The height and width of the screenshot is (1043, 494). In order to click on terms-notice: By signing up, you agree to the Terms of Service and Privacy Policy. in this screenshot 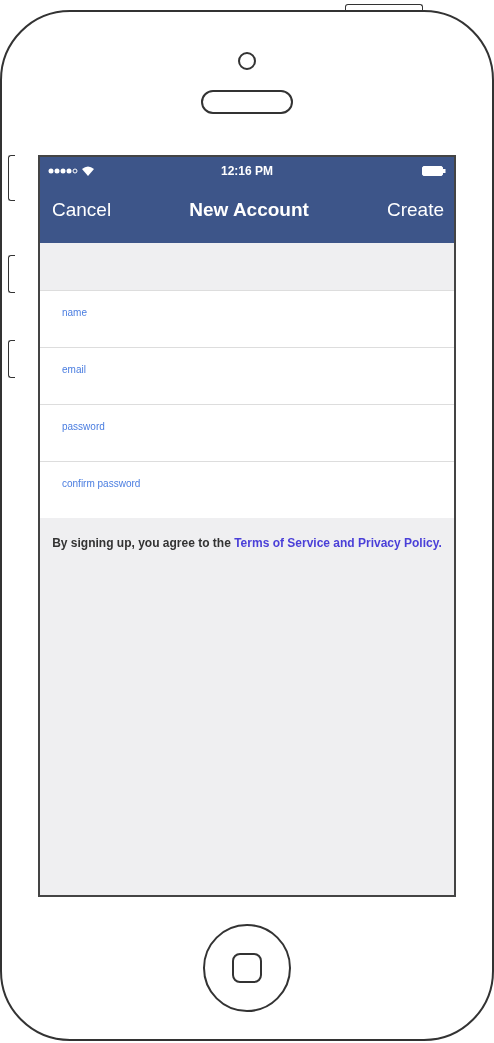, I will do `click(247, 543)`.